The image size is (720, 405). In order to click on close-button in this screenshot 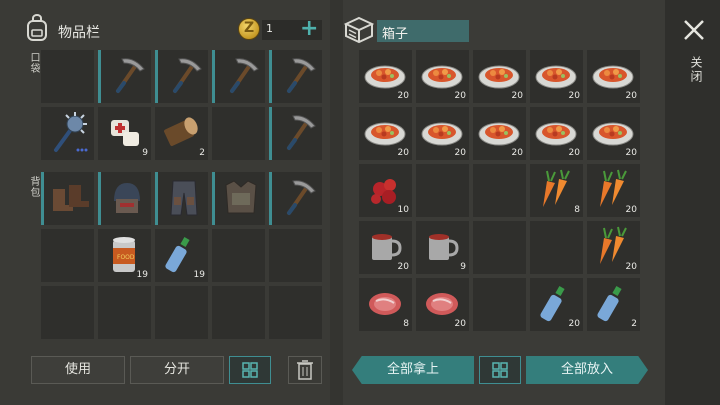, I will do `click(694, 30)`.